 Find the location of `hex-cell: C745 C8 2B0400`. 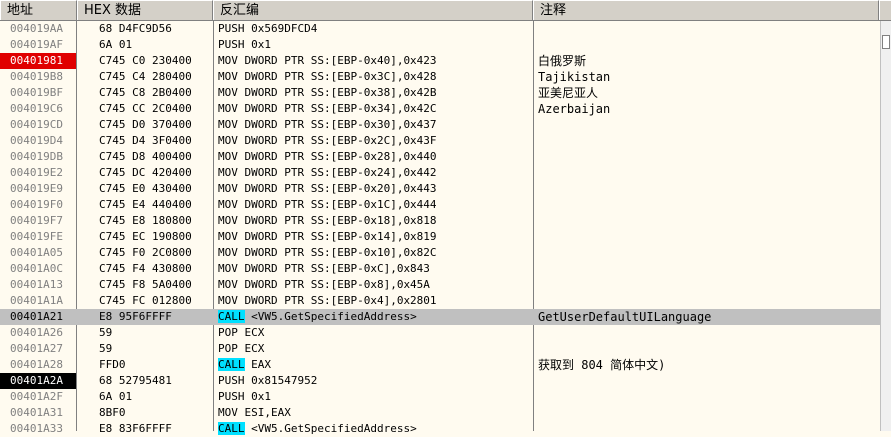

hex-cell: C745 C8 2B0400 is located at coordinates (145, 93).